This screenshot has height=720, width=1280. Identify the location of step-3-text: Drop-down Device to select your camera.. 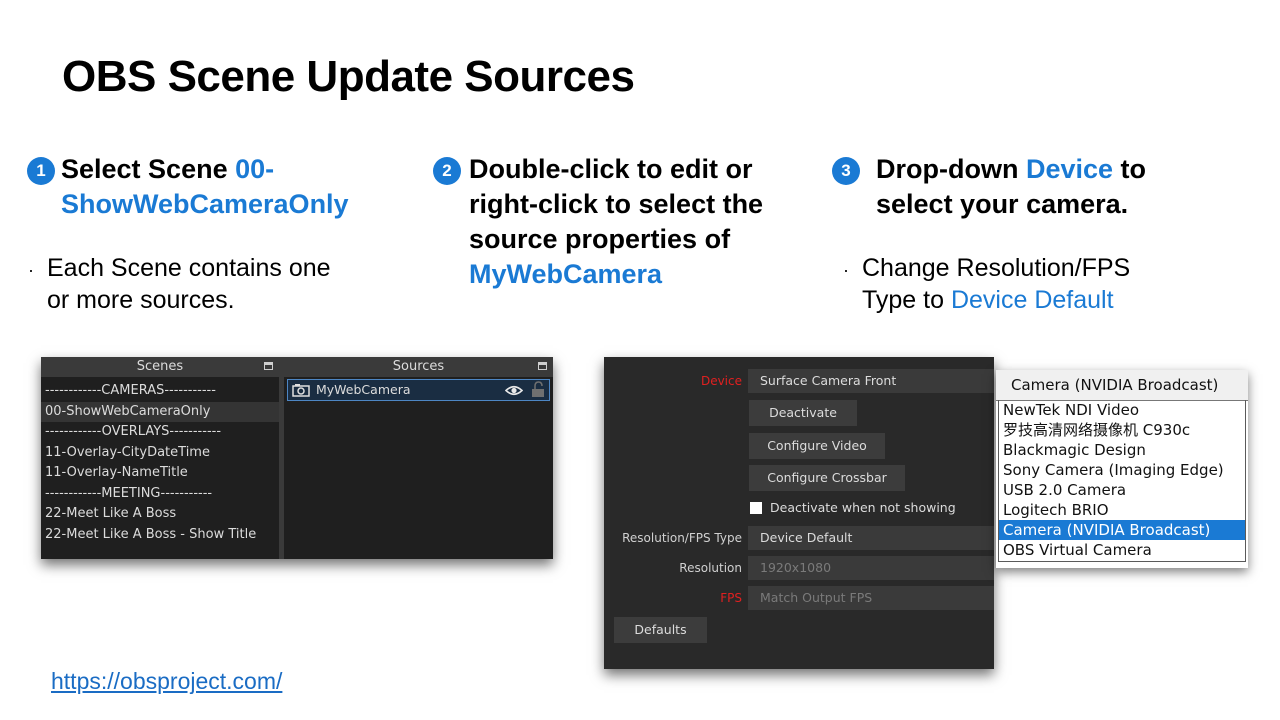
(1046, 187).